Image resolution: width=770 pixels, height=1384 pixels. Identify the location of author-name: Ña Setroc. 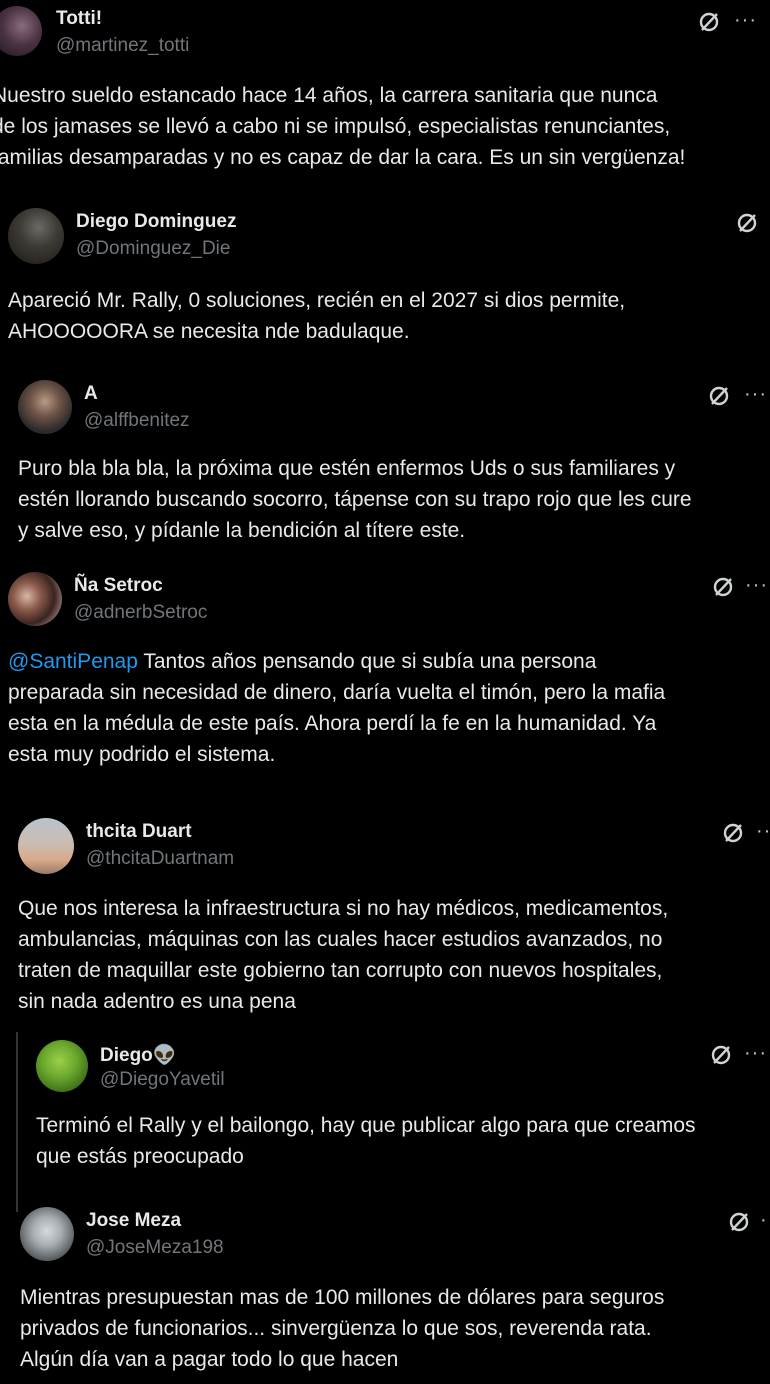
(118, 586).